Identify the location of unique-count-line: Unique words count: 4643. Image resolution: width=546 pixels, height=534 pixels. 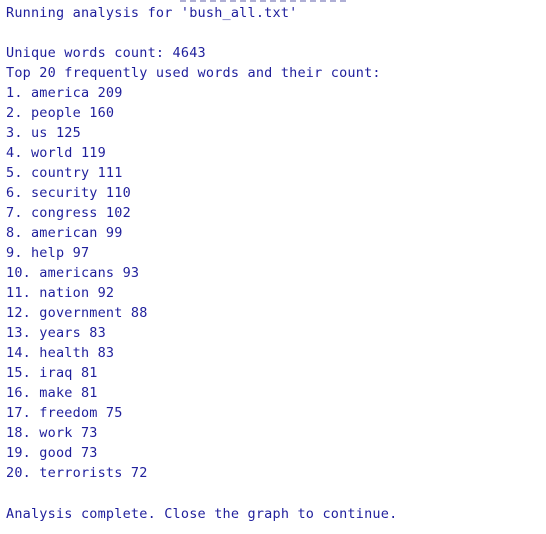
(106, 53).